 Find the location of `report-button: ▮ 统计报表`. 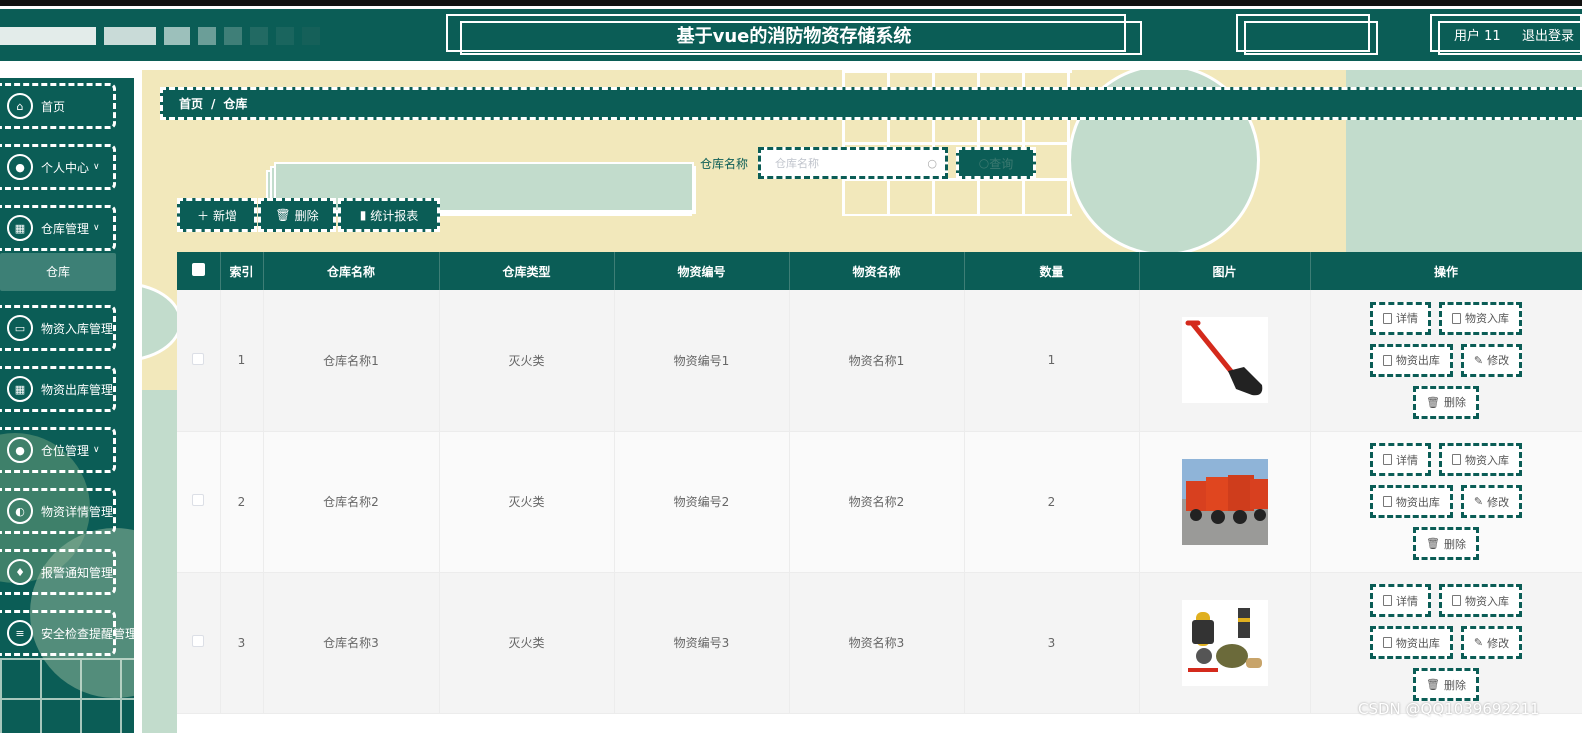

report-button: ▮ 统计报表 is located at coordinates (389, 215).